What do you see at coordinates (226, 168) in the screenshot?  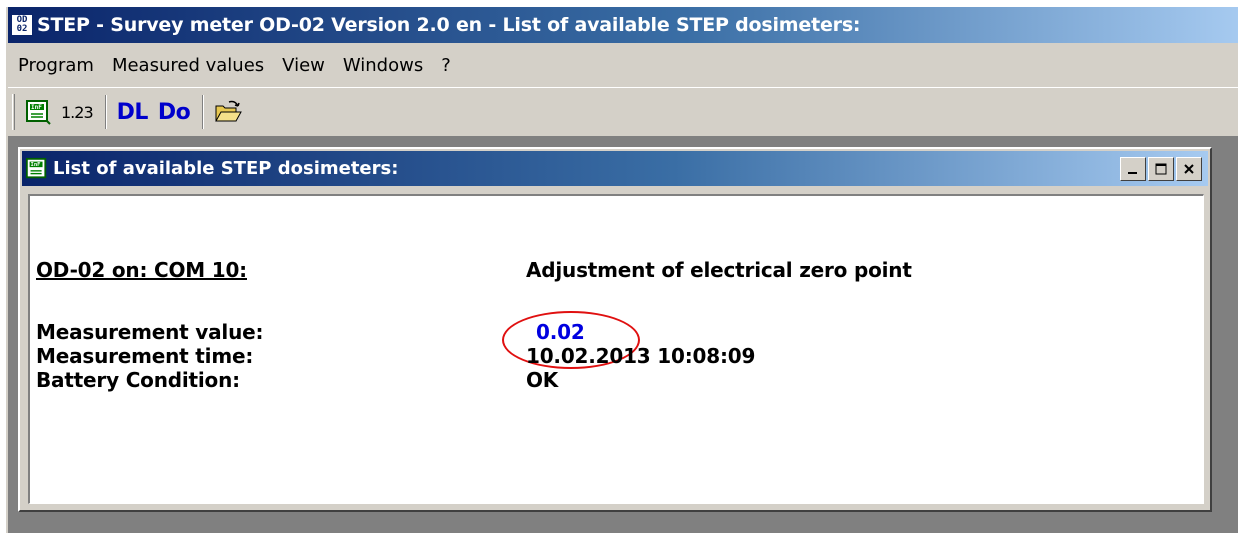 I see `child-title: List of available STEP dosimeters:` at bounding box center [226, 168].